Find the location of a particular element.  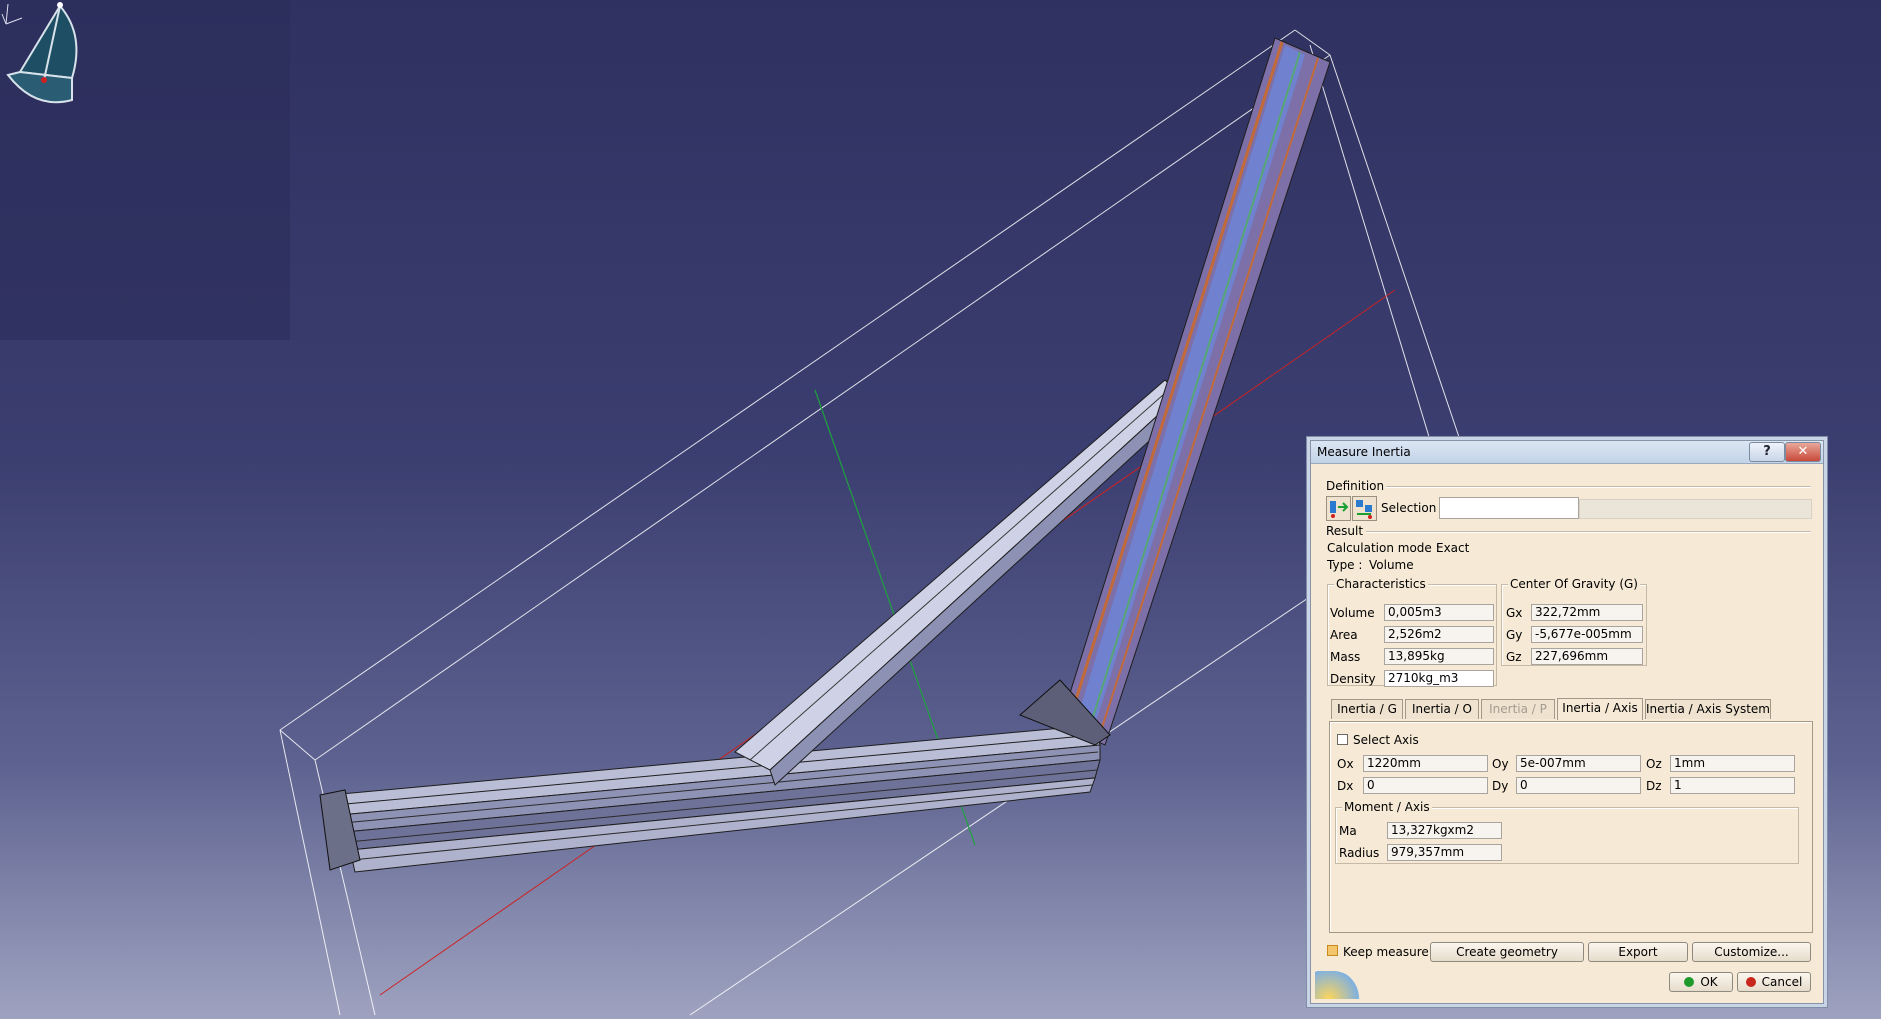

dx-label: Dx is located at coordinates (1345, 786).